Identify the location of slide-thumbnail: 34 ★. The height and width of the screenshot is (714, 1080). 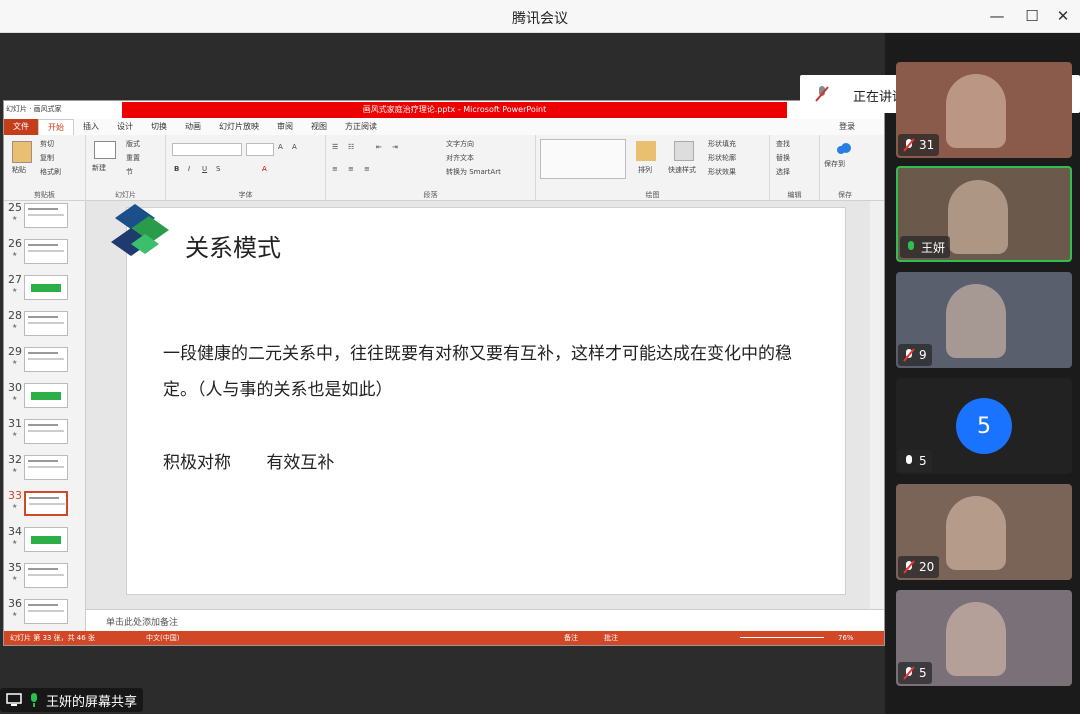
(44, 543).